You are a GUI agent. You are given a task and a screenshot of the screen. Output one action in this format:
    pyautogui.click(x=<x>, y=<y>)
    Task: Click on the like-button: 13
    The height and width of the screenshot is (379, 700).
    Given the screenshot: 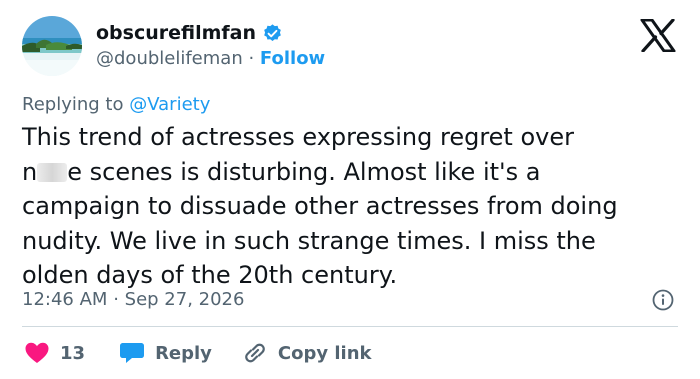 What is the action you would take?
    pyautogui.click(x=54, y=353)
    